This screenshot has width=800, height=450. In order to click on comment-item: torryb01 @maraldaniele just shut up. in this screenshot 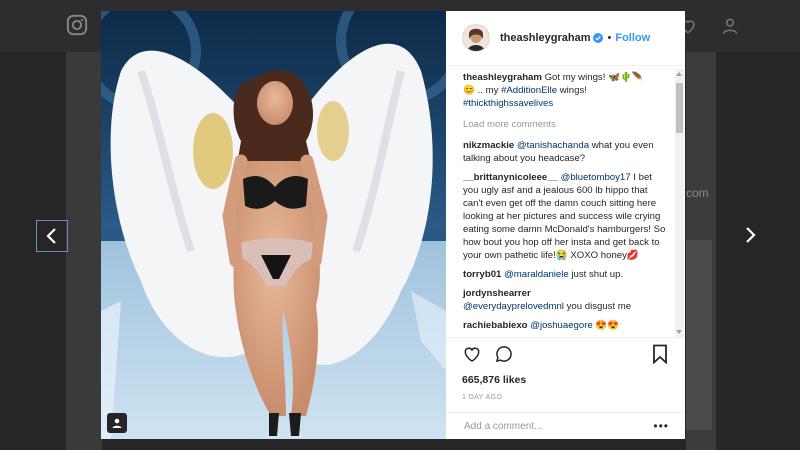, I will do `click(564, 274)`.